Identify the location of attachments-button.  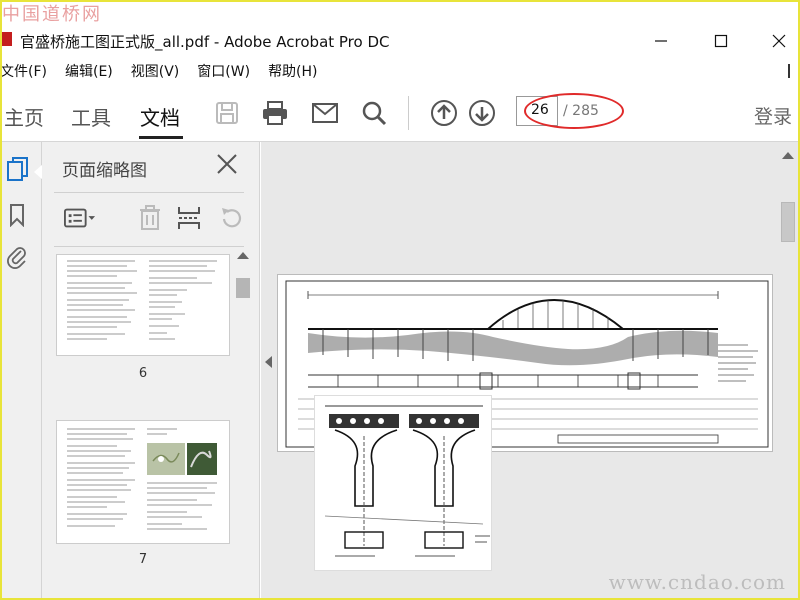
(17, 257).